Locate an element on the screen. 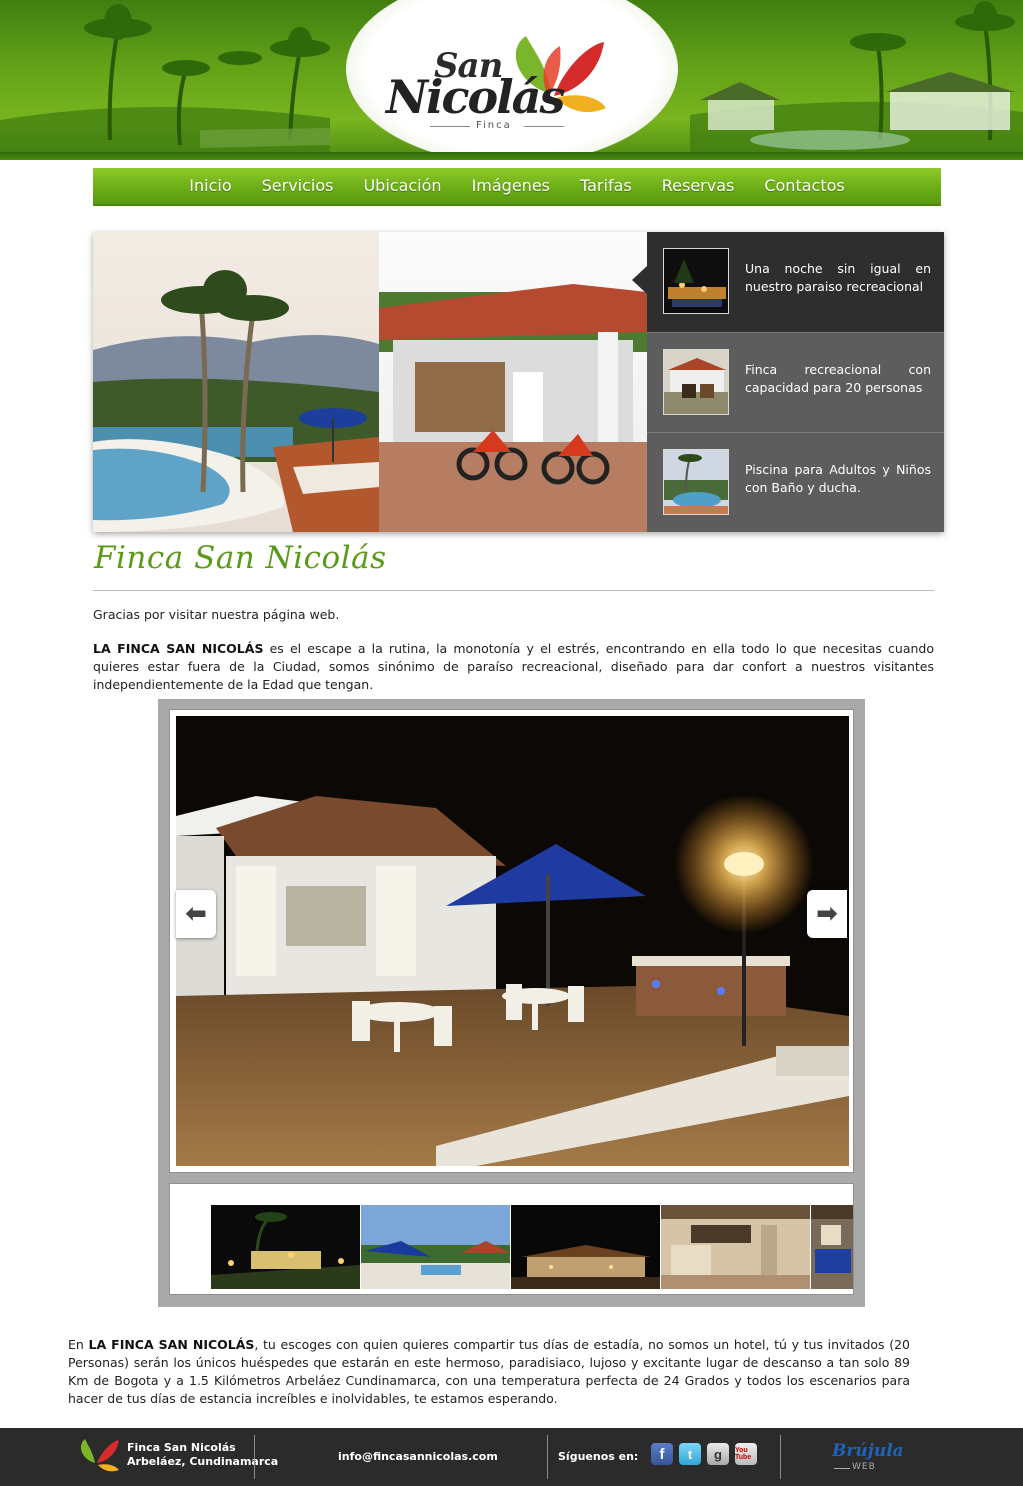  nav-item-ubicacion: Ubicación is located at coordinates (402, 186).